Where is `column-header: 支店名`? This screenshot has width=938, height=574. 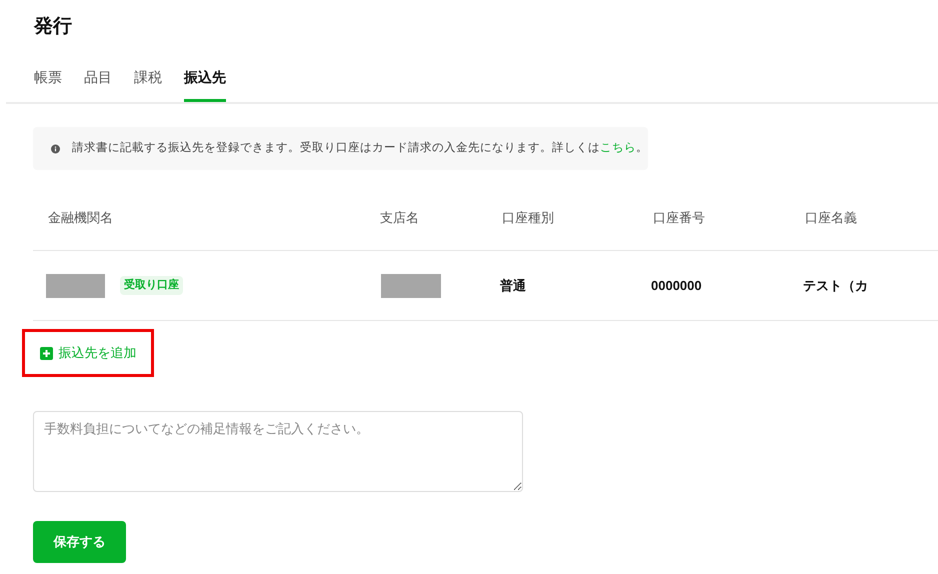
column-header: 支店名 is located at coordinates (400, 218).